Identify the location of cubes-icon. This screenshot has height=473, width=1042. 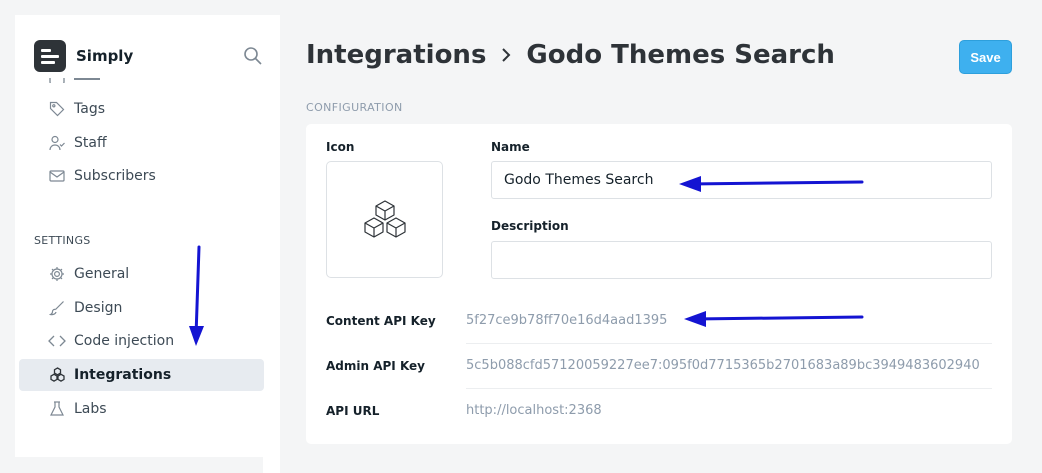
(384, 218).